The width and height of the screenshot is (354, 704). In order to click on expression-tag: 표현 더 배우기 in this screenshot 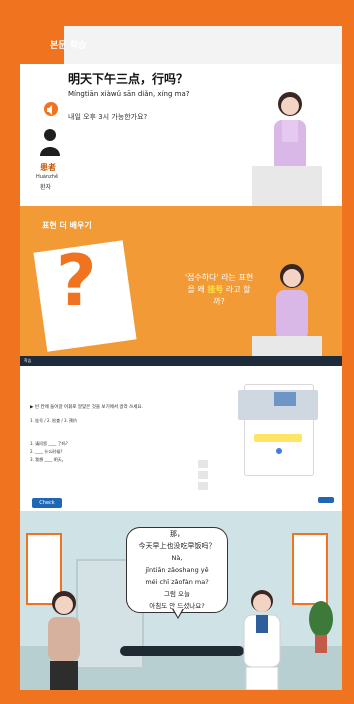, I will do `click(67, 225)`.